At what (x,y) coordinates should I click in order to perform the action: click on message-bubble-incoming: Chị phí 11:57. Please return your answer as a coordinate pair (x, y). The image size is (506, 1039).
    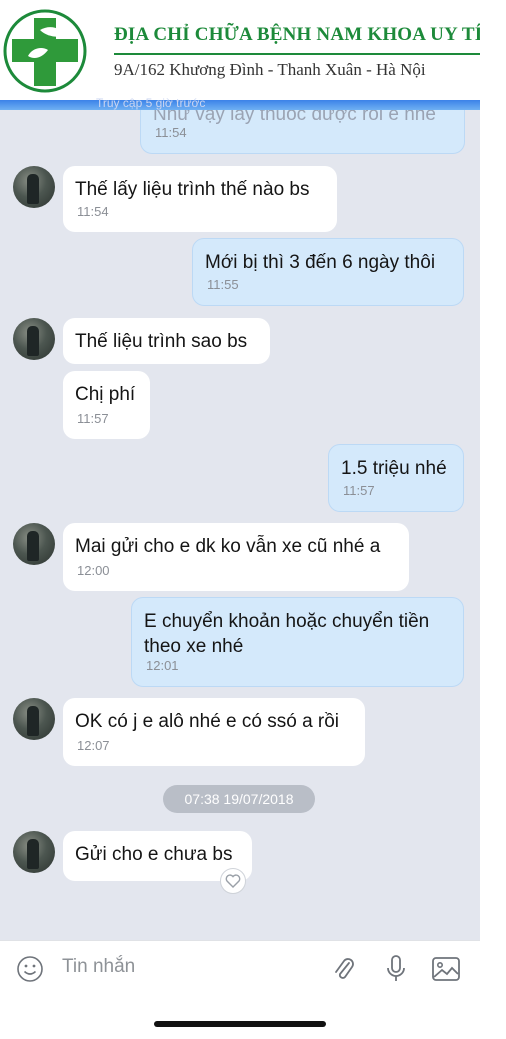
    Looking at the image, I should click on (106, 405).